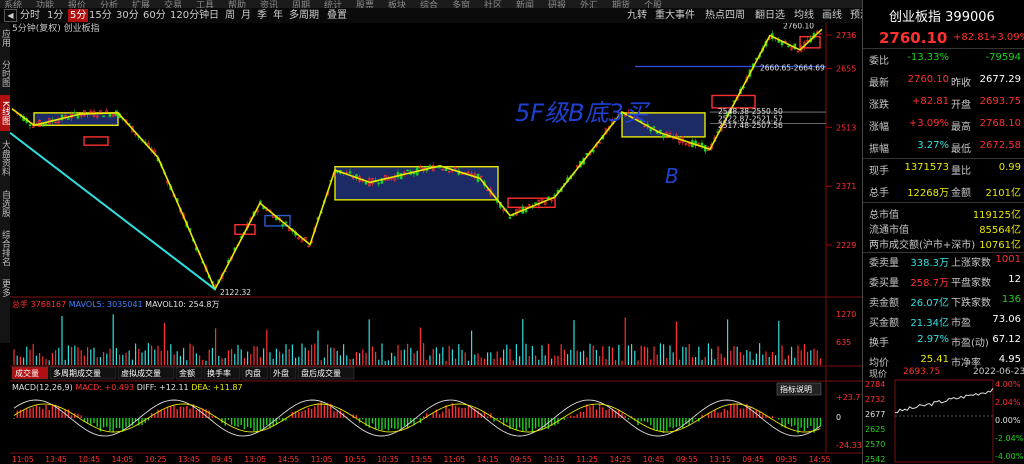 This screenshot has height=464, width=1024. Describe the element at coordinates (879, 171) in the screenshot. I see `quote-row-label: 现手` at that location.